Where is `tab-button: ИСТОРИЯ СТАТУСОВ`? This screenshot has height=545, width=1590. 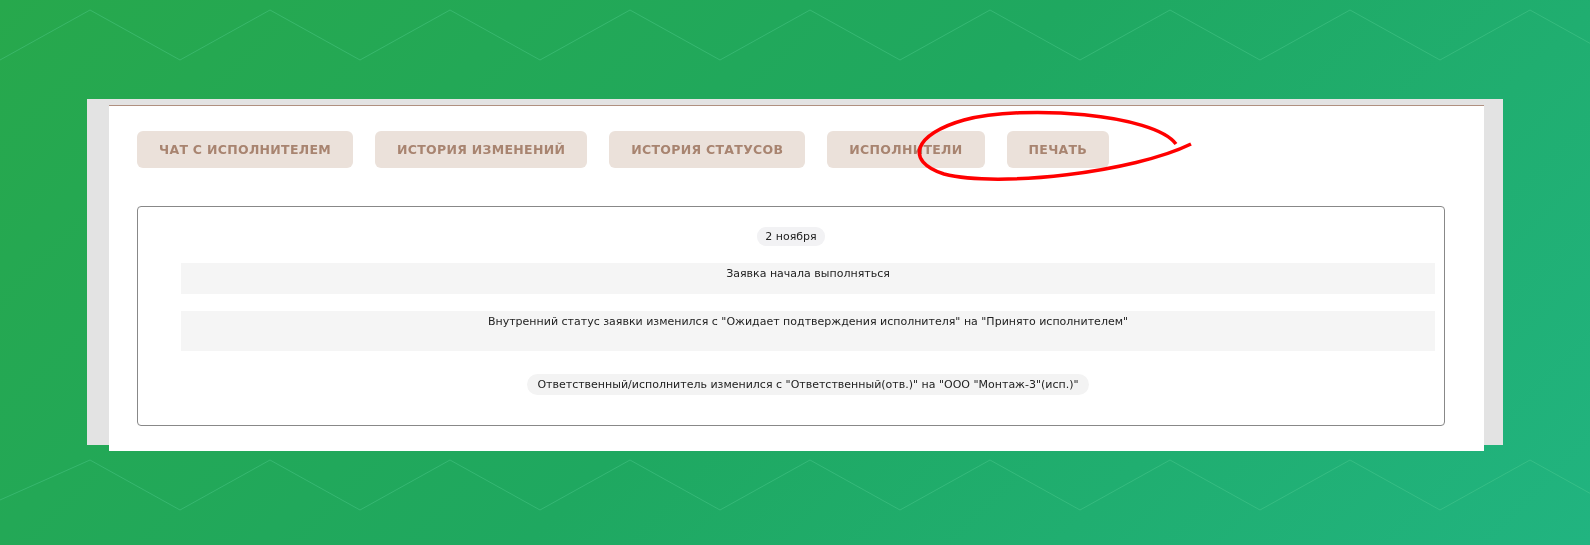
tab-button: ИСТОРИЯ СТАТУСОВ is located at coordinates (707, 149).